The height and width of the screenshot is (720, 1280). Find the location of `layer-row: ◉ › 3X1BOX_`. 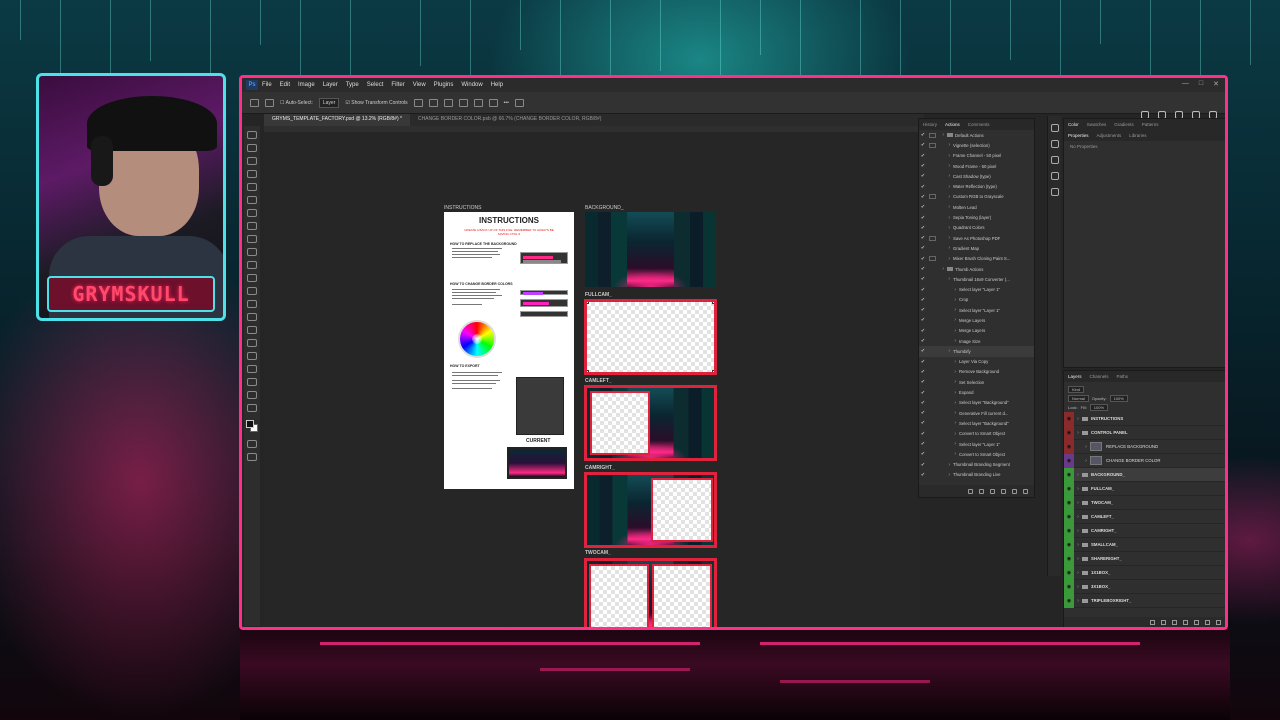

layer-row: ◉ › 3X1BOX_ is located at coordinates (1144, 586).